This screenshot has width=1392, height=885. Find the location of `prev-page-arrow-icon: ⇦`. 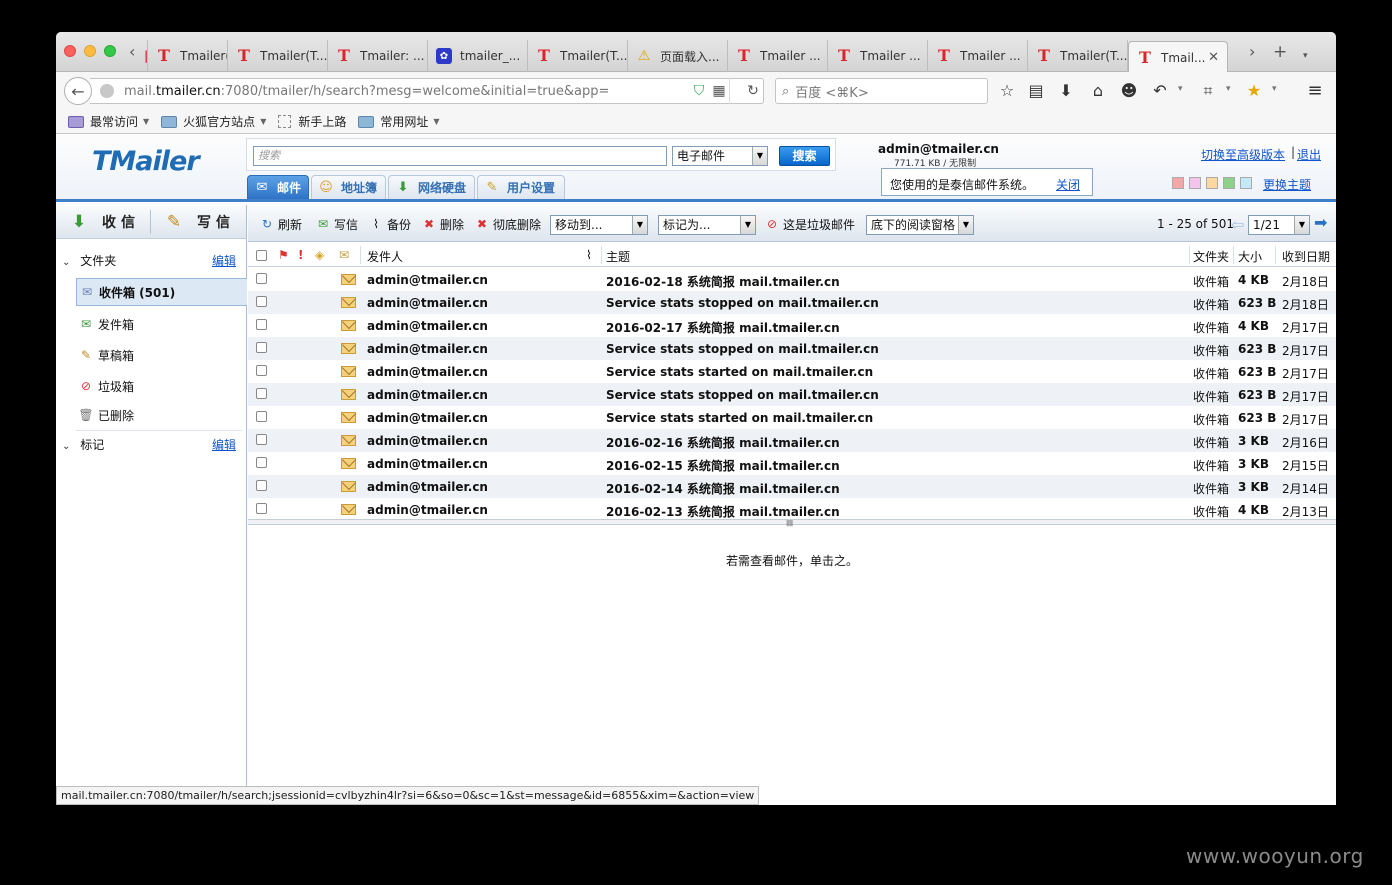

prev-page-arrow-icon: ⇦ is located at coordinates (1237, 224).